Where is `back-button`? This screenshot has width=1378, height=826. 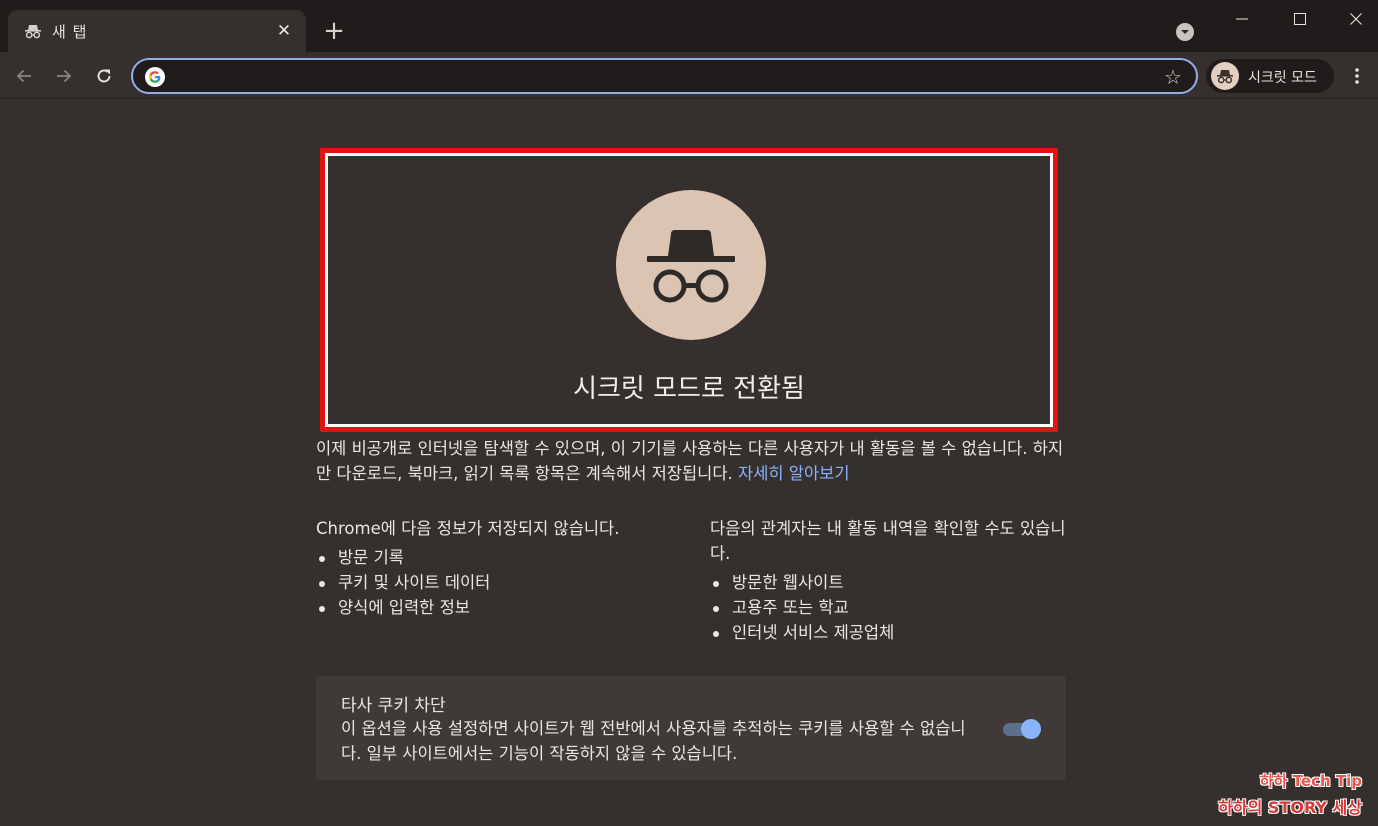 back-button is located at coordinates (24, 76).